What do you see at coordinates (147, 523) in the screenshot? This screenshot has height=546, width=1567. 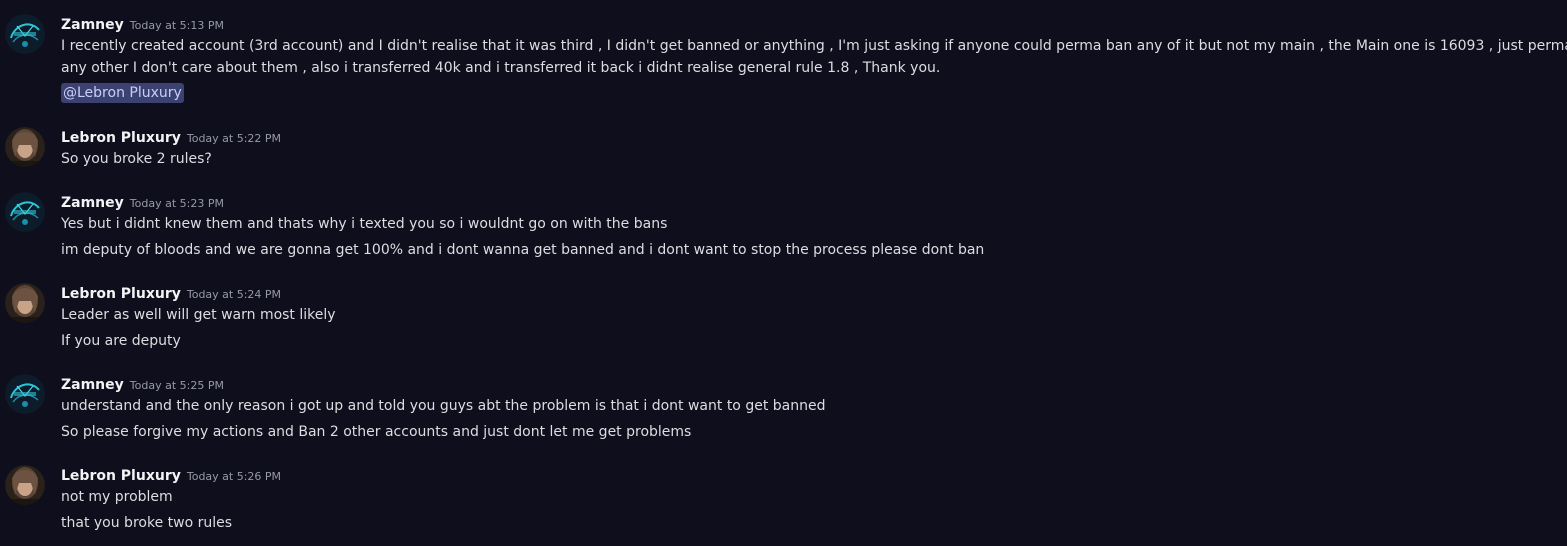 I see `message-text: that you broke two rules` at bounding box center [147, 523].